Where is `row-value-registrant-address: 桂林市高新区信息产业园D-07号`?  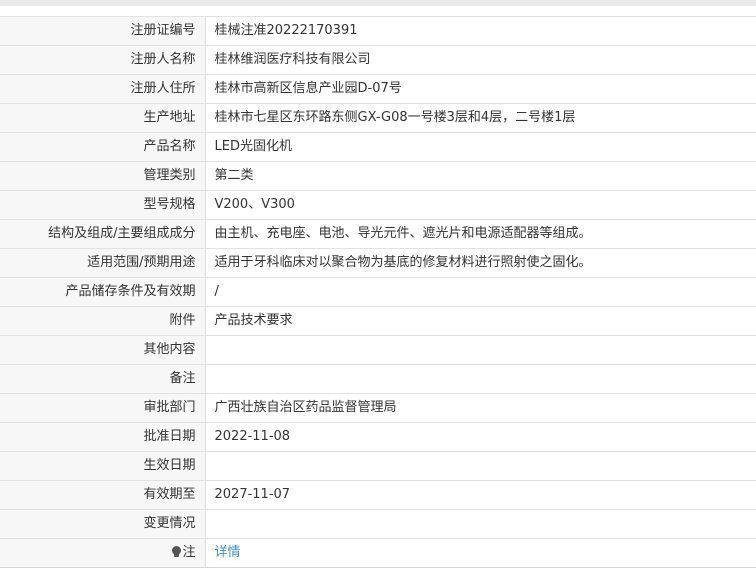 row-value-registrant-address: 桂林市高新区信息产业园D-07号 is located at coordinates (480, 89).